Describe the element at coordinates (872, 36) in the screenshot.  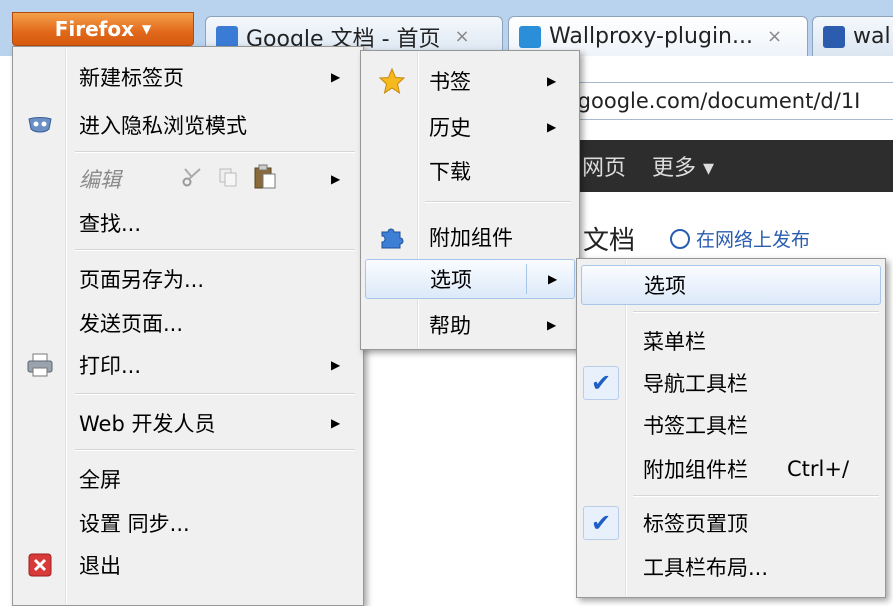
I see `tab-title: wal` at that location.